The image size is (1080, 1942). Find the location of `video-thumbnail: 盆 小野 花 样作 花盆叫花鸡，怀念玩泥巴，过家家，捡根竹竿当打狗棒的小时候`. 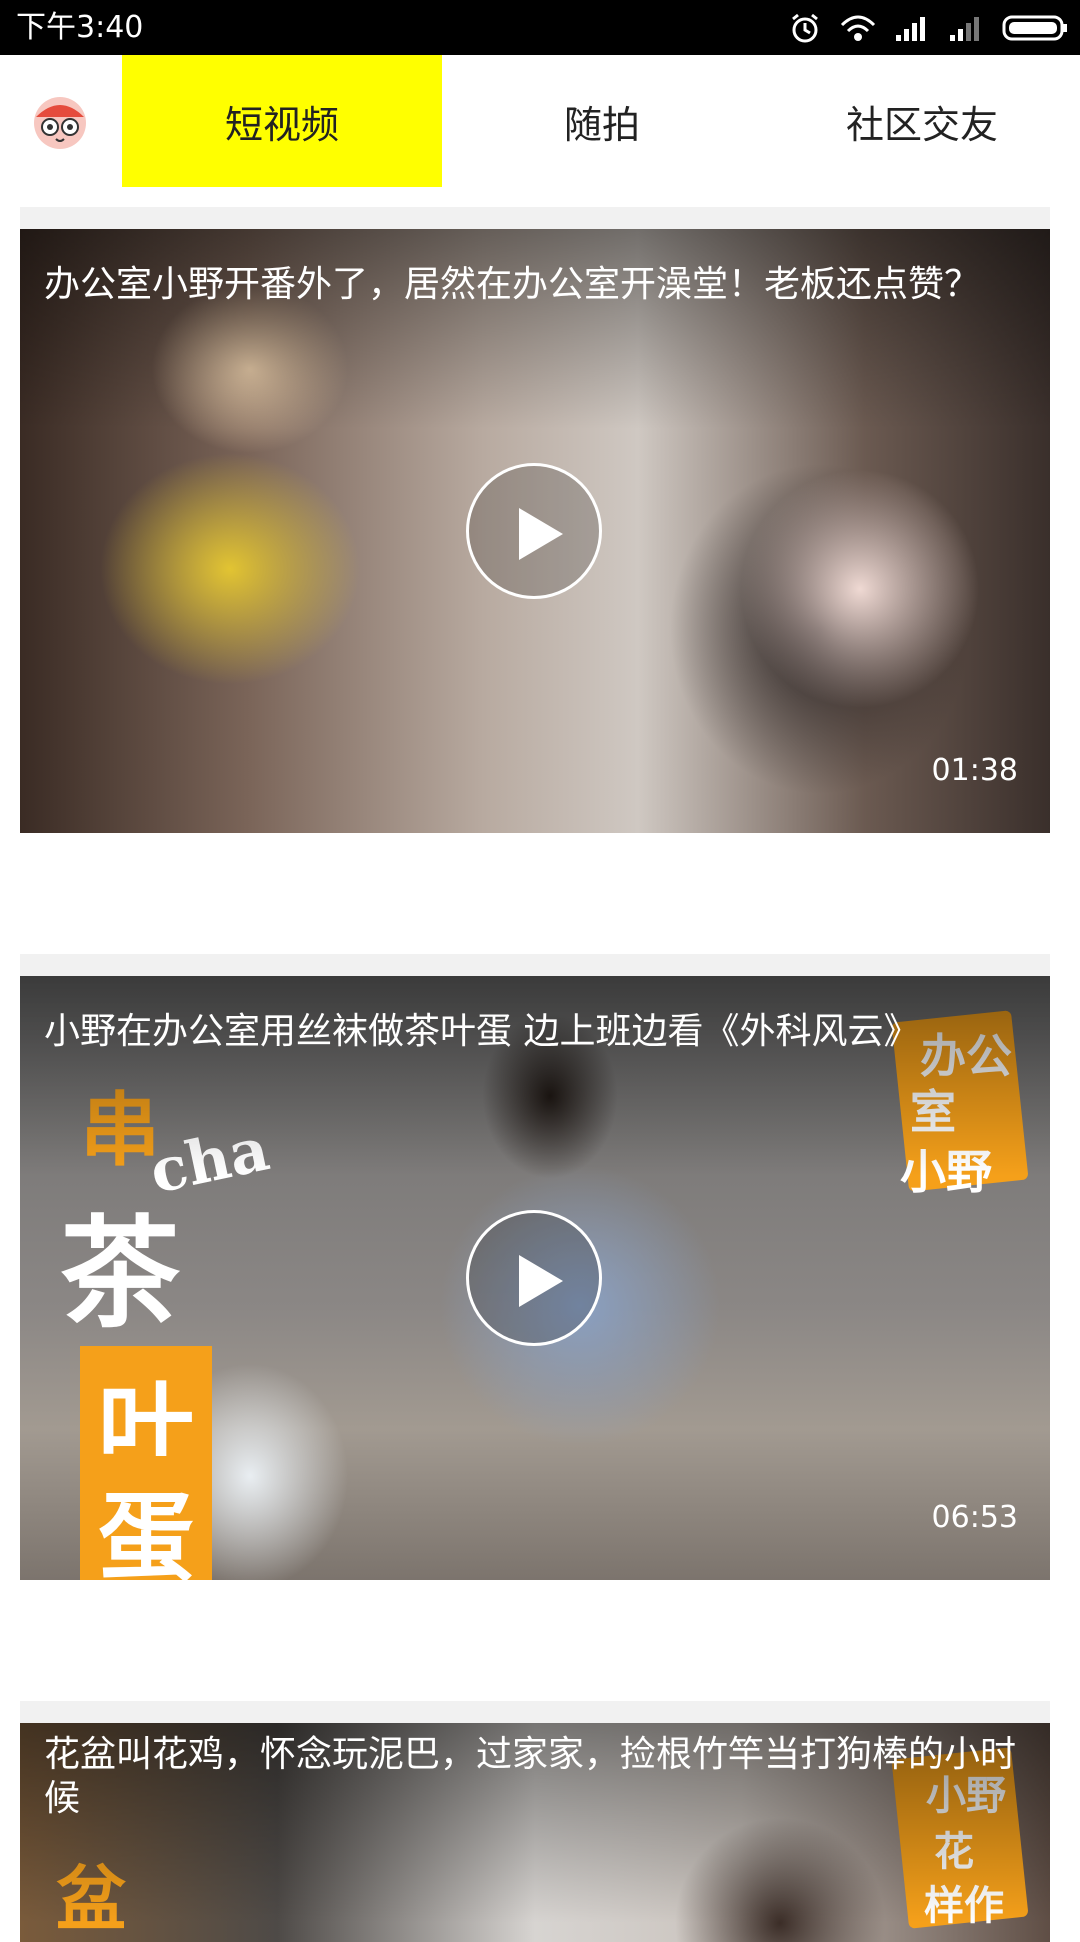

video-thumbnail: 盆 小野 花 样作 花盆叫花鸡，怀念玩泥巴，过家家，捡根竹竿当打狗棒的小时候 is located at coordinates (535, 1832).